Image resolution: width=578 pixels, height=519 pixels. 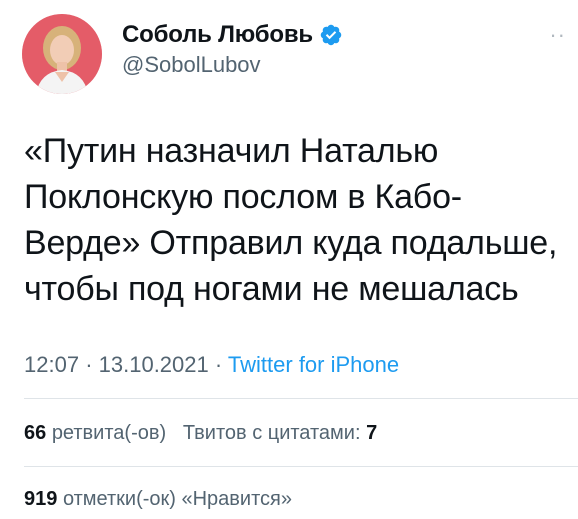 What do you see at coordinates (177, 499) in the screenshot?
I see `likes-label: отметки(-ок) «Нравится»` at bounding box center [177, 499].